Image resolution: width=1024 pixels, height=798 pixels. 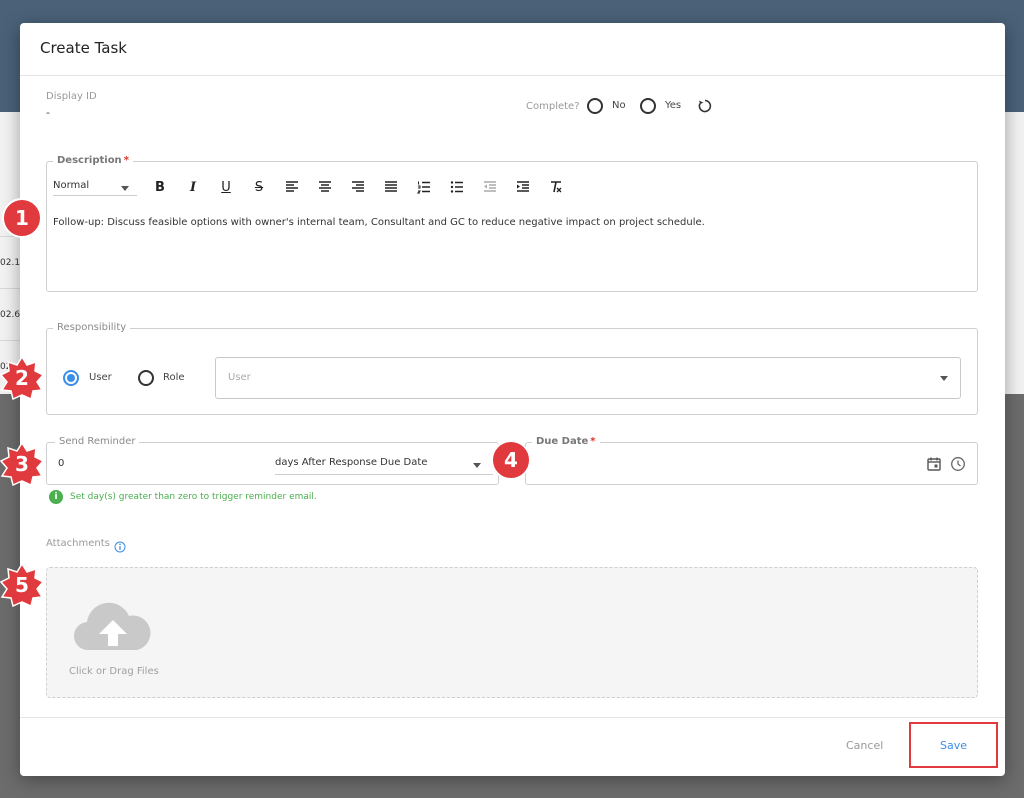 I want to click on ordered-list-button, so click(x=424, y=187).